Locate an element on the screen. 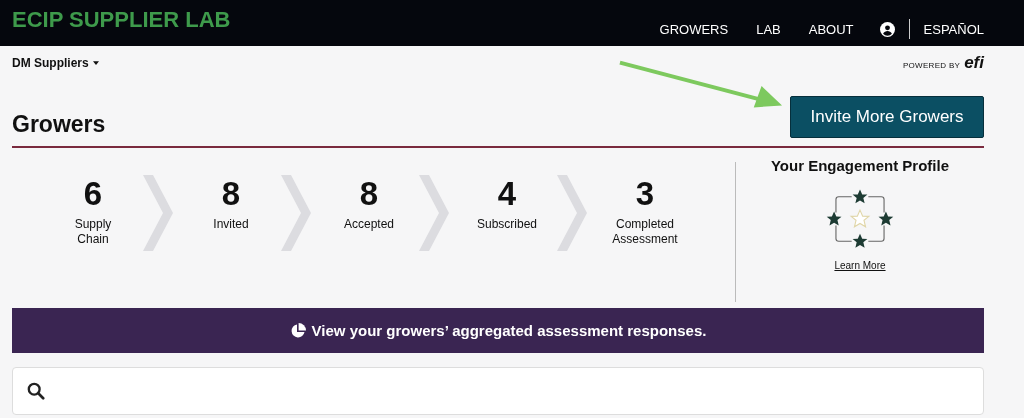  engagement-title: Your Engagement Profile is located at coordinates (860, 165).